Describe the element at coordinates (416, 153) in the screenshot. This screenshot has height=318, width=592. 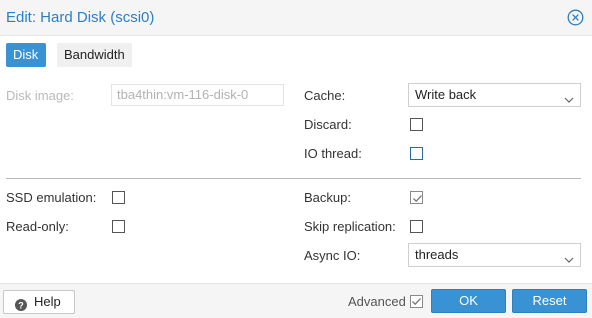
I see `io-thread-checkbox` at that location.